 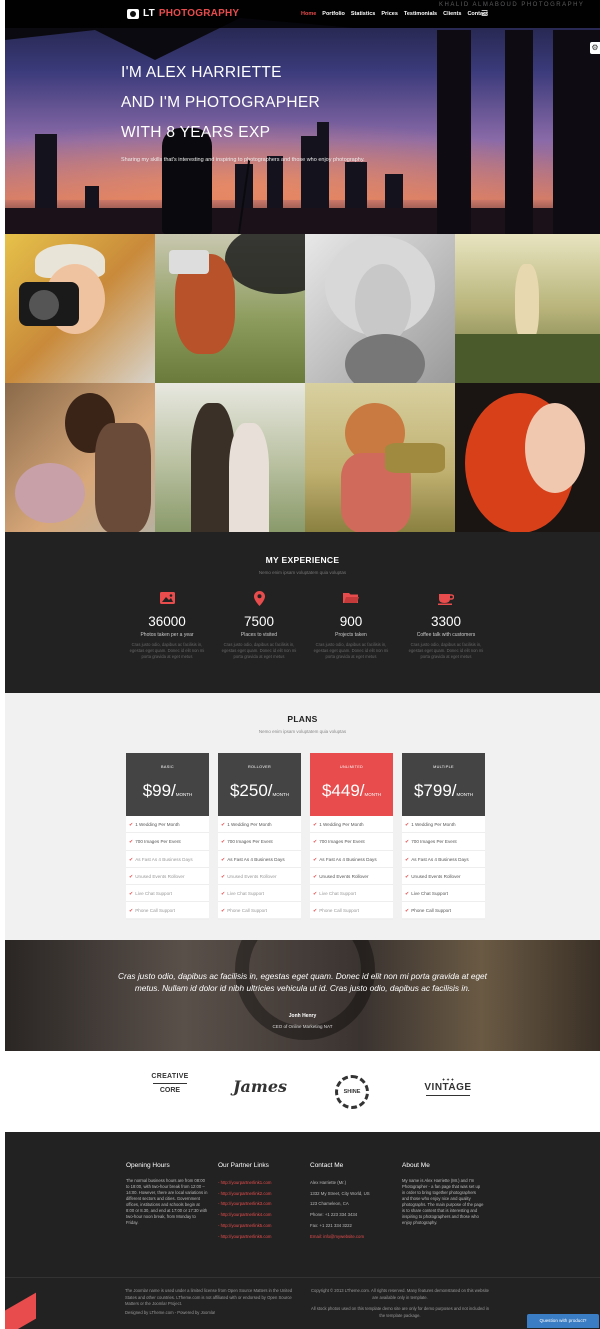 I want to click on plan-feature-text: 1 Wedding Per Month, so click(x=433, y=824).